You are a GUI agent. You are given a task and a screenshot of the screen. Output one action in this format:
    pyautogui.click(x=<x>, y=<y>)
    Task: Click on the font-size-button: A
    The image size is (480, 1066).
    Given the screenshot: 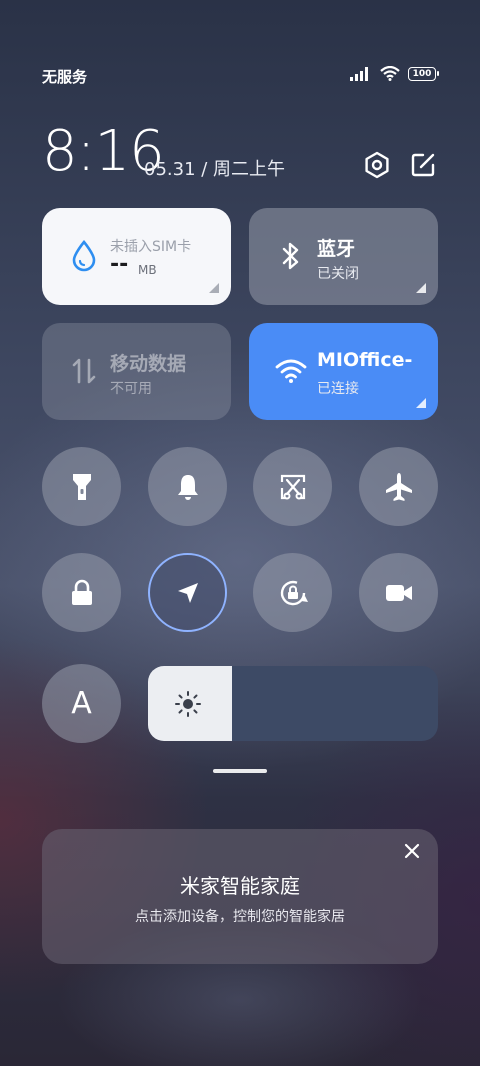 What is the action you would take?
    pyautogui.click(x=81, y=703)
    